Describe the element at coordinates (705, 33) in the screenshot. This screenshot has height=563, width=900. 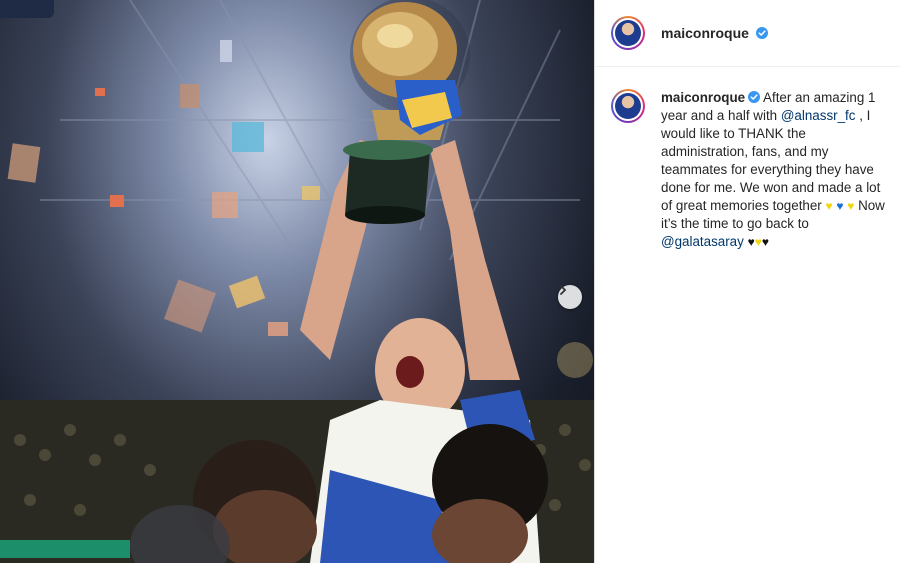
I see `username-text: maiconroque` at that location.